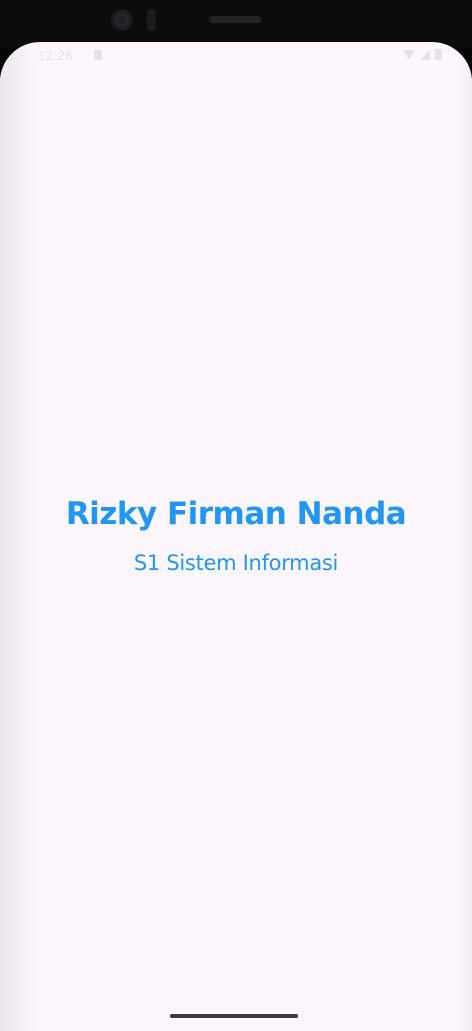 Image resolution: width=472 pixels, height=1031 pixels. Describe the element at coordinates (234, 1016) in the screenshot. I see `gesture-nav-handle` at that location.